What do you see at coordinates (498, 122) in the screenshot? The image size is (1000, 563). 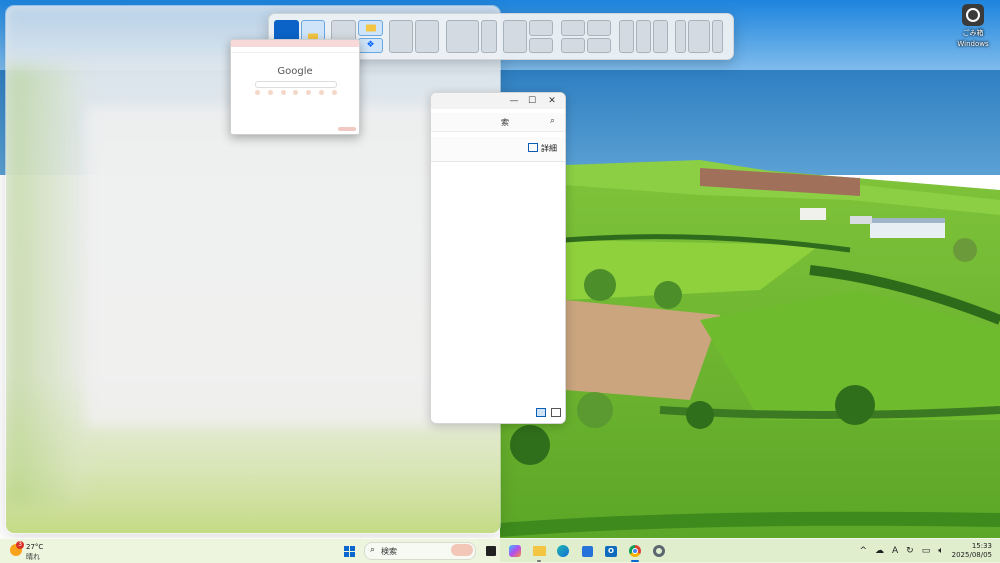 I see `explorer-search-box: 索 ⌕` at bounding box center [498, 122].